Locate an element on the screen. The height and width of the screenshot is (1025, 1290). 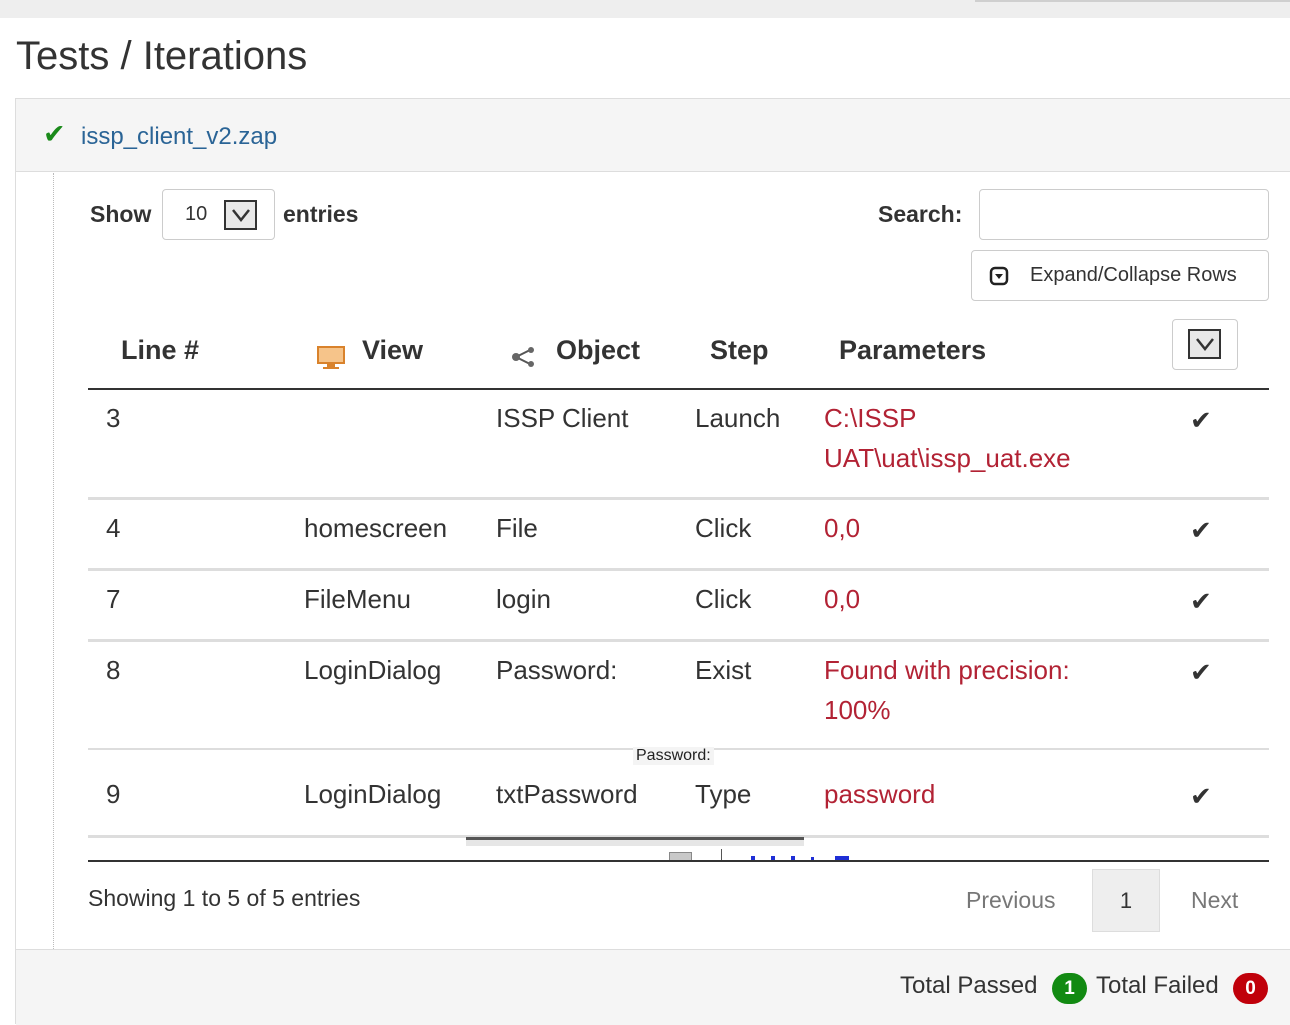
expand-collapse-button: Expand/Collapse Rows is located at coordinates (1120, 275).